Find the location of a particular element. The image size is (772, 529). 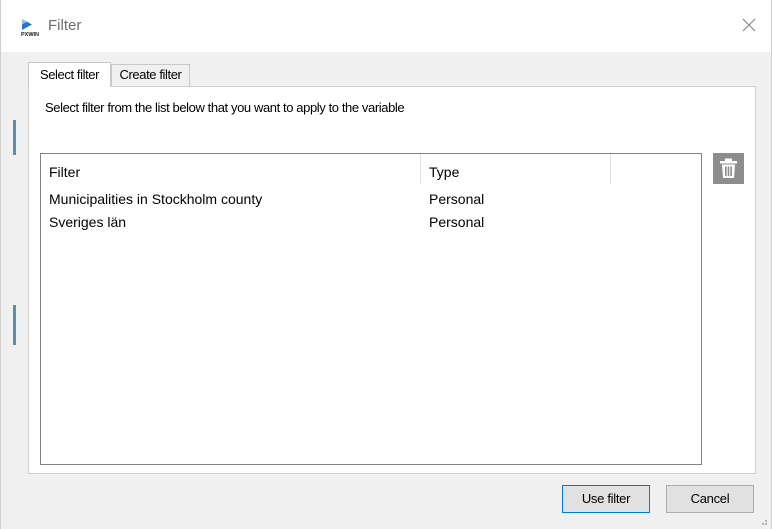

list-item: Sveriges län Personal is located at coordinates (371, 222).